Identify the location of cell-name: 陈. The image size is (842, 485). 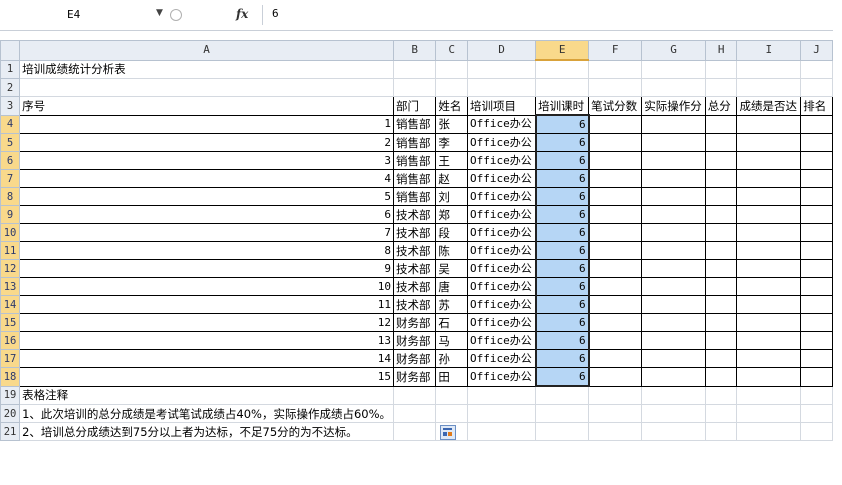
(451, 250).